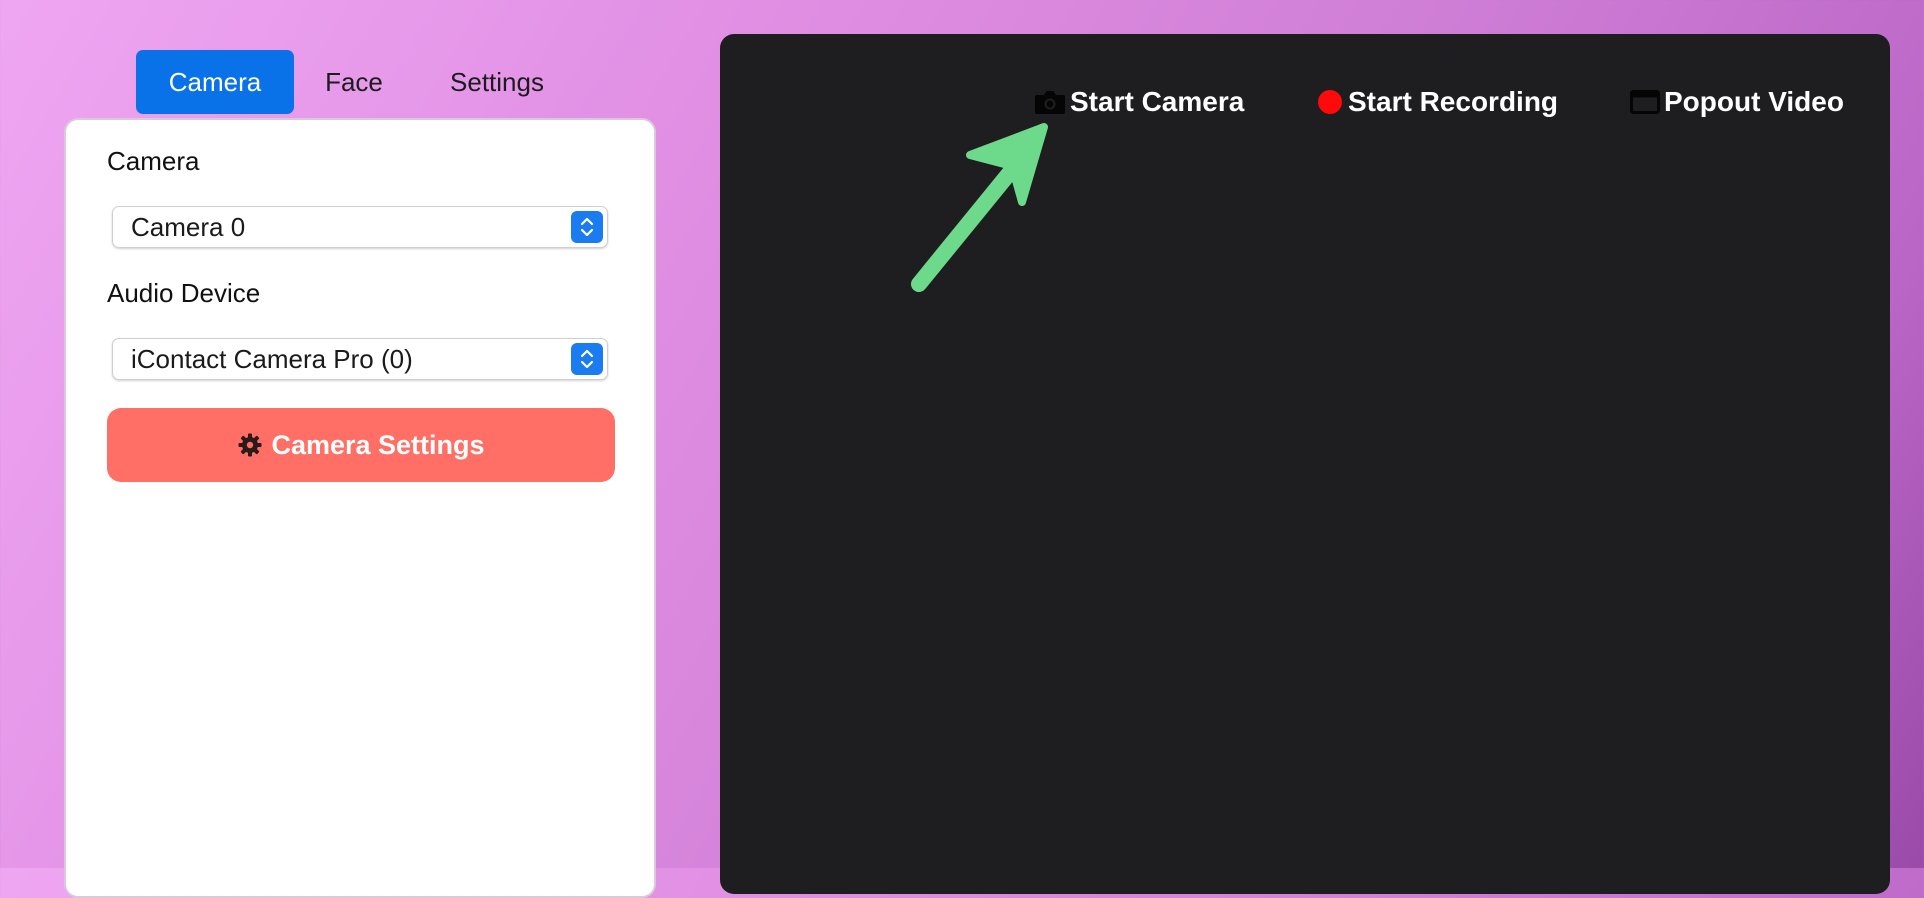 The image size is (1924, 898). I want to click on gear-icon, so click(250, 445).